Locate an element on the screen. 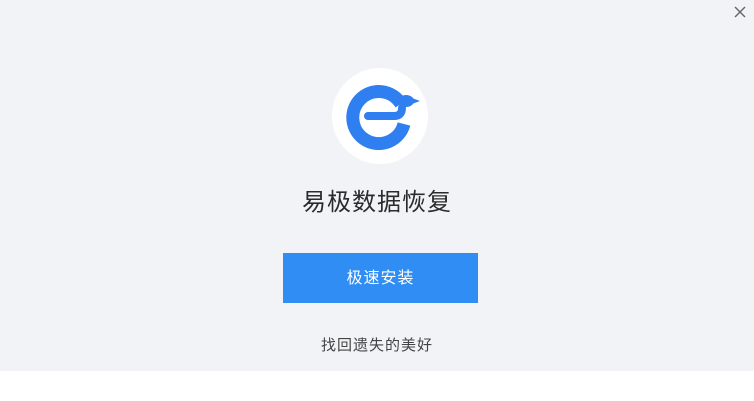 Image resolution: width=754 pixels, height=401 pixels. close-icon is located at coordinates (740, 12).